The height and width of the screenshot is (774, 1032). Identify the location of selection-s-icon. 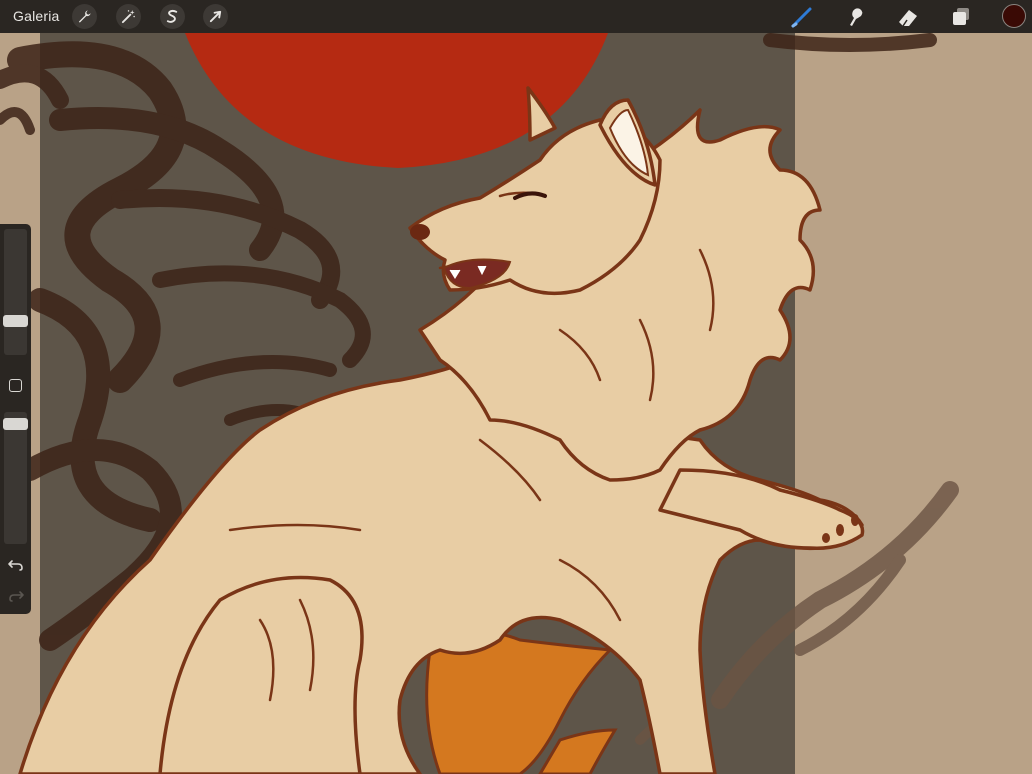
(172, 16).